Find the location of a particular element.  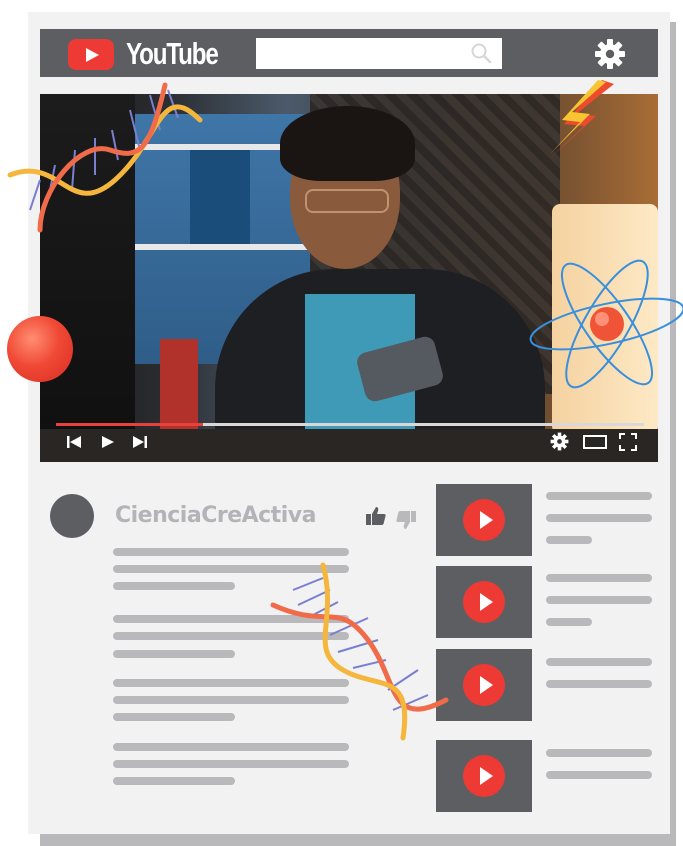

thumbs-up-icon is located at coordinates (376, 516).